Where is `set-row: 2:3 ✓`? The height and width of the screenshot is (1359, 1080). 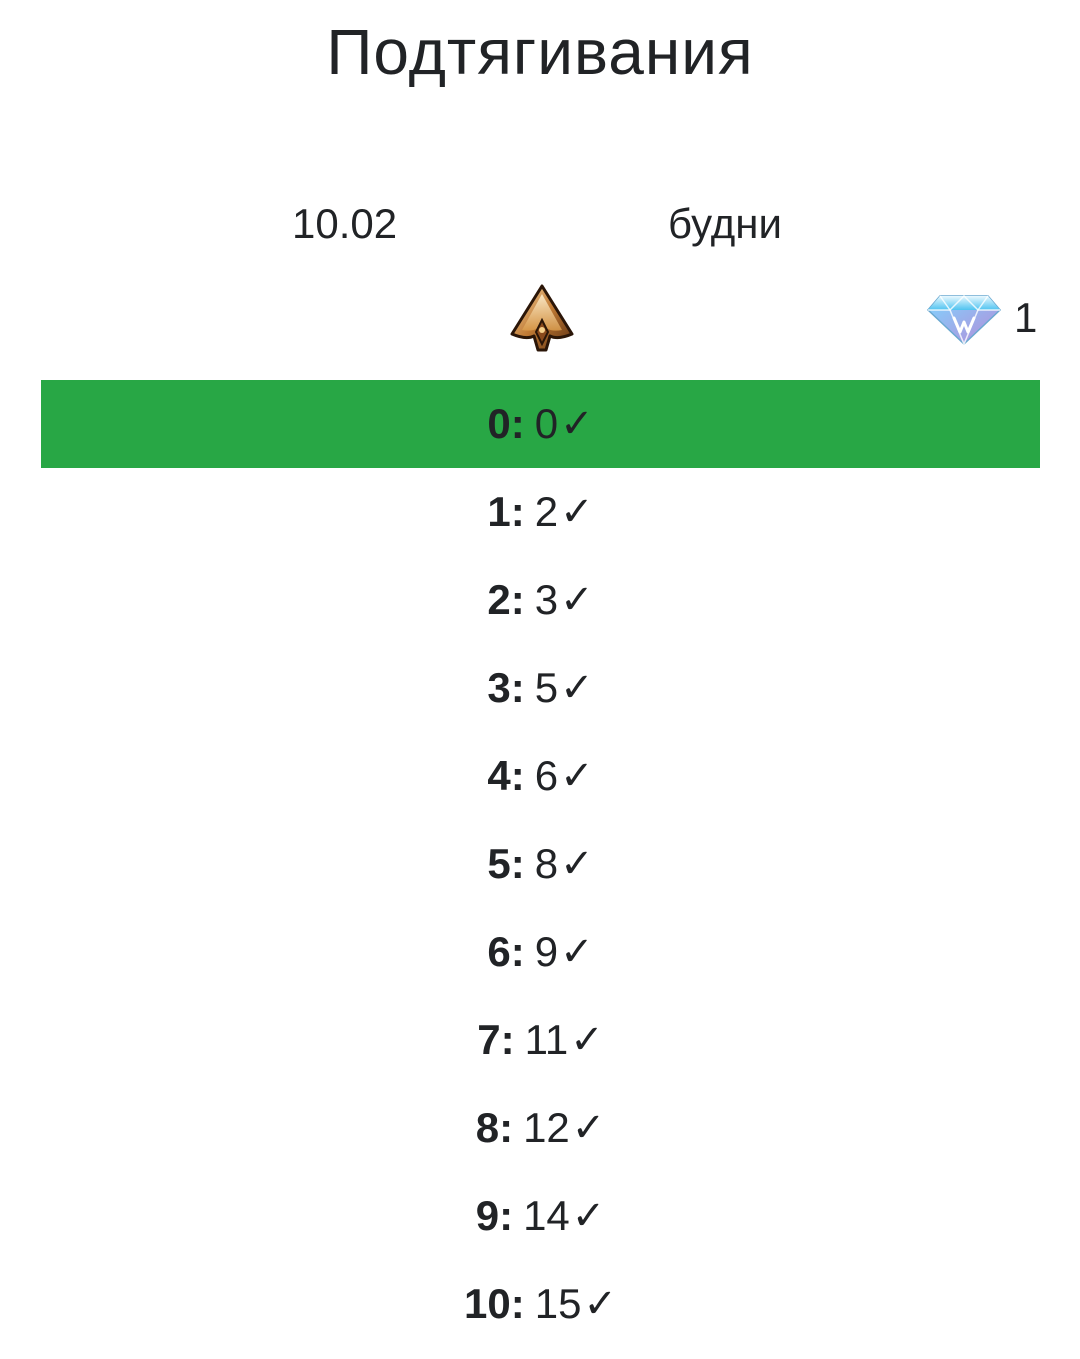
set-row: 2:3 ✓ is located at coordinates (540, 600).